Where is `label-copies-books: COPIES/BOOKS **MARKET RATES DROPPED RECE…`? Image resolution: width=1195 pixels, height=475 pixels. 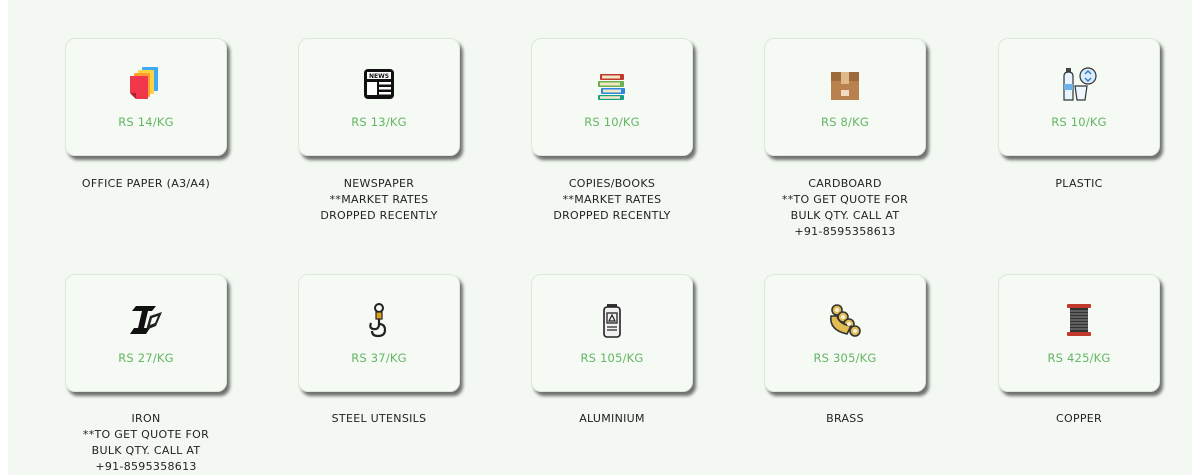
label-copies-books: COPIES/BOOKS **MARKET RATES DROPPED RECE… is located at coordinates (612, 199).